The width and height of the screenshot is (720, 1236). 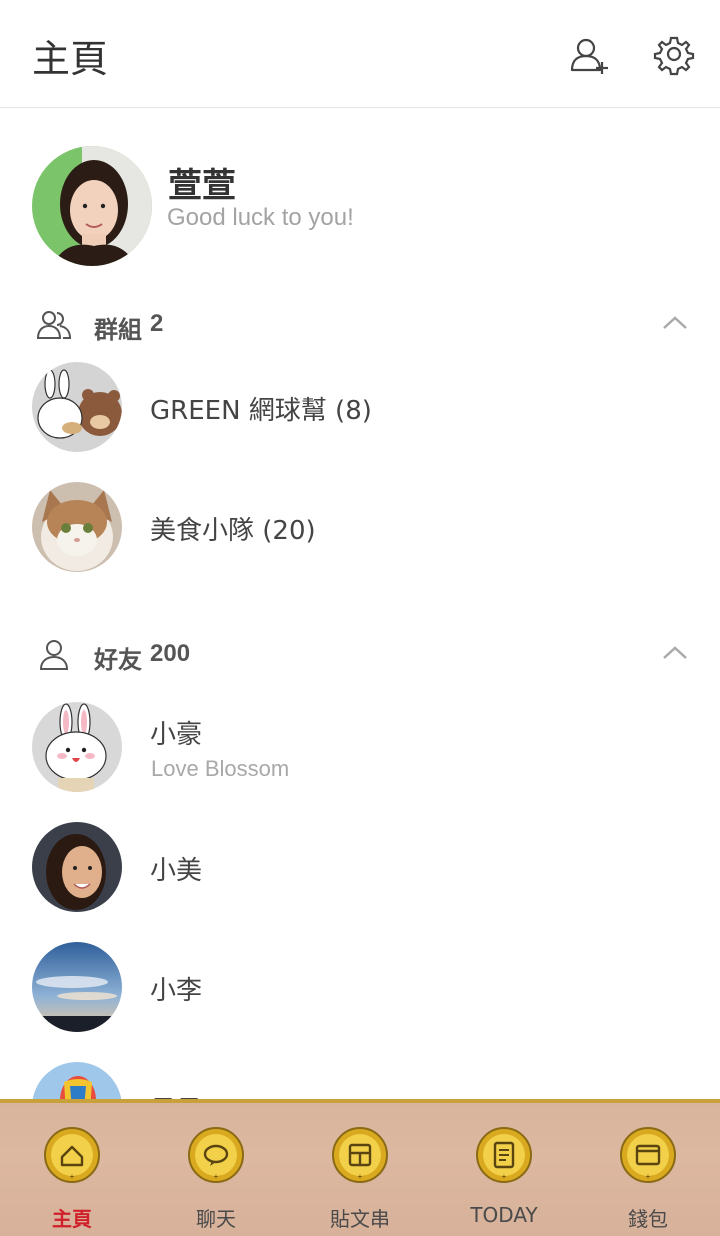 I want to click on tab-timeline: + 貼文串, so click(x=360, y=1169).